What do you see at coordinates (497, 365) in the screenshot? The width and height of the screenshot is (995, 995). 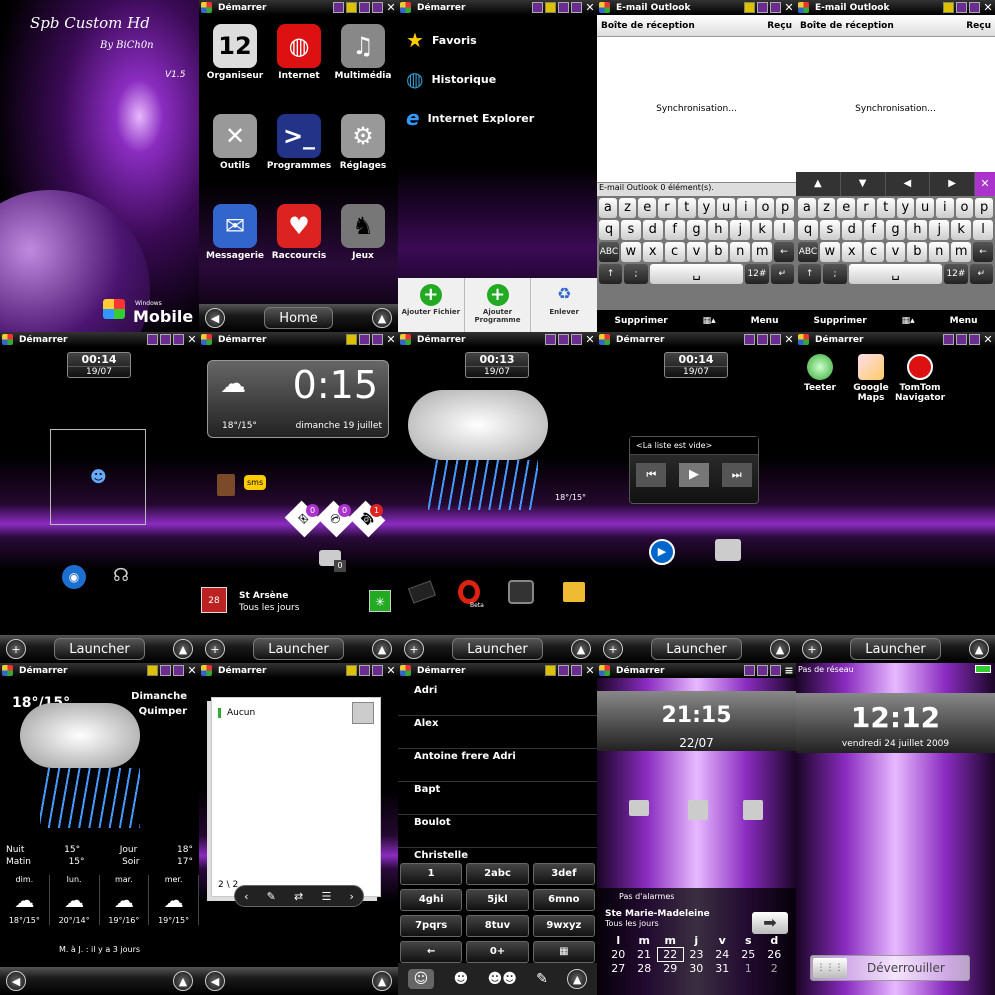 I see `clock-widget: 00:13 19/07` at bounding box center [497, 365].